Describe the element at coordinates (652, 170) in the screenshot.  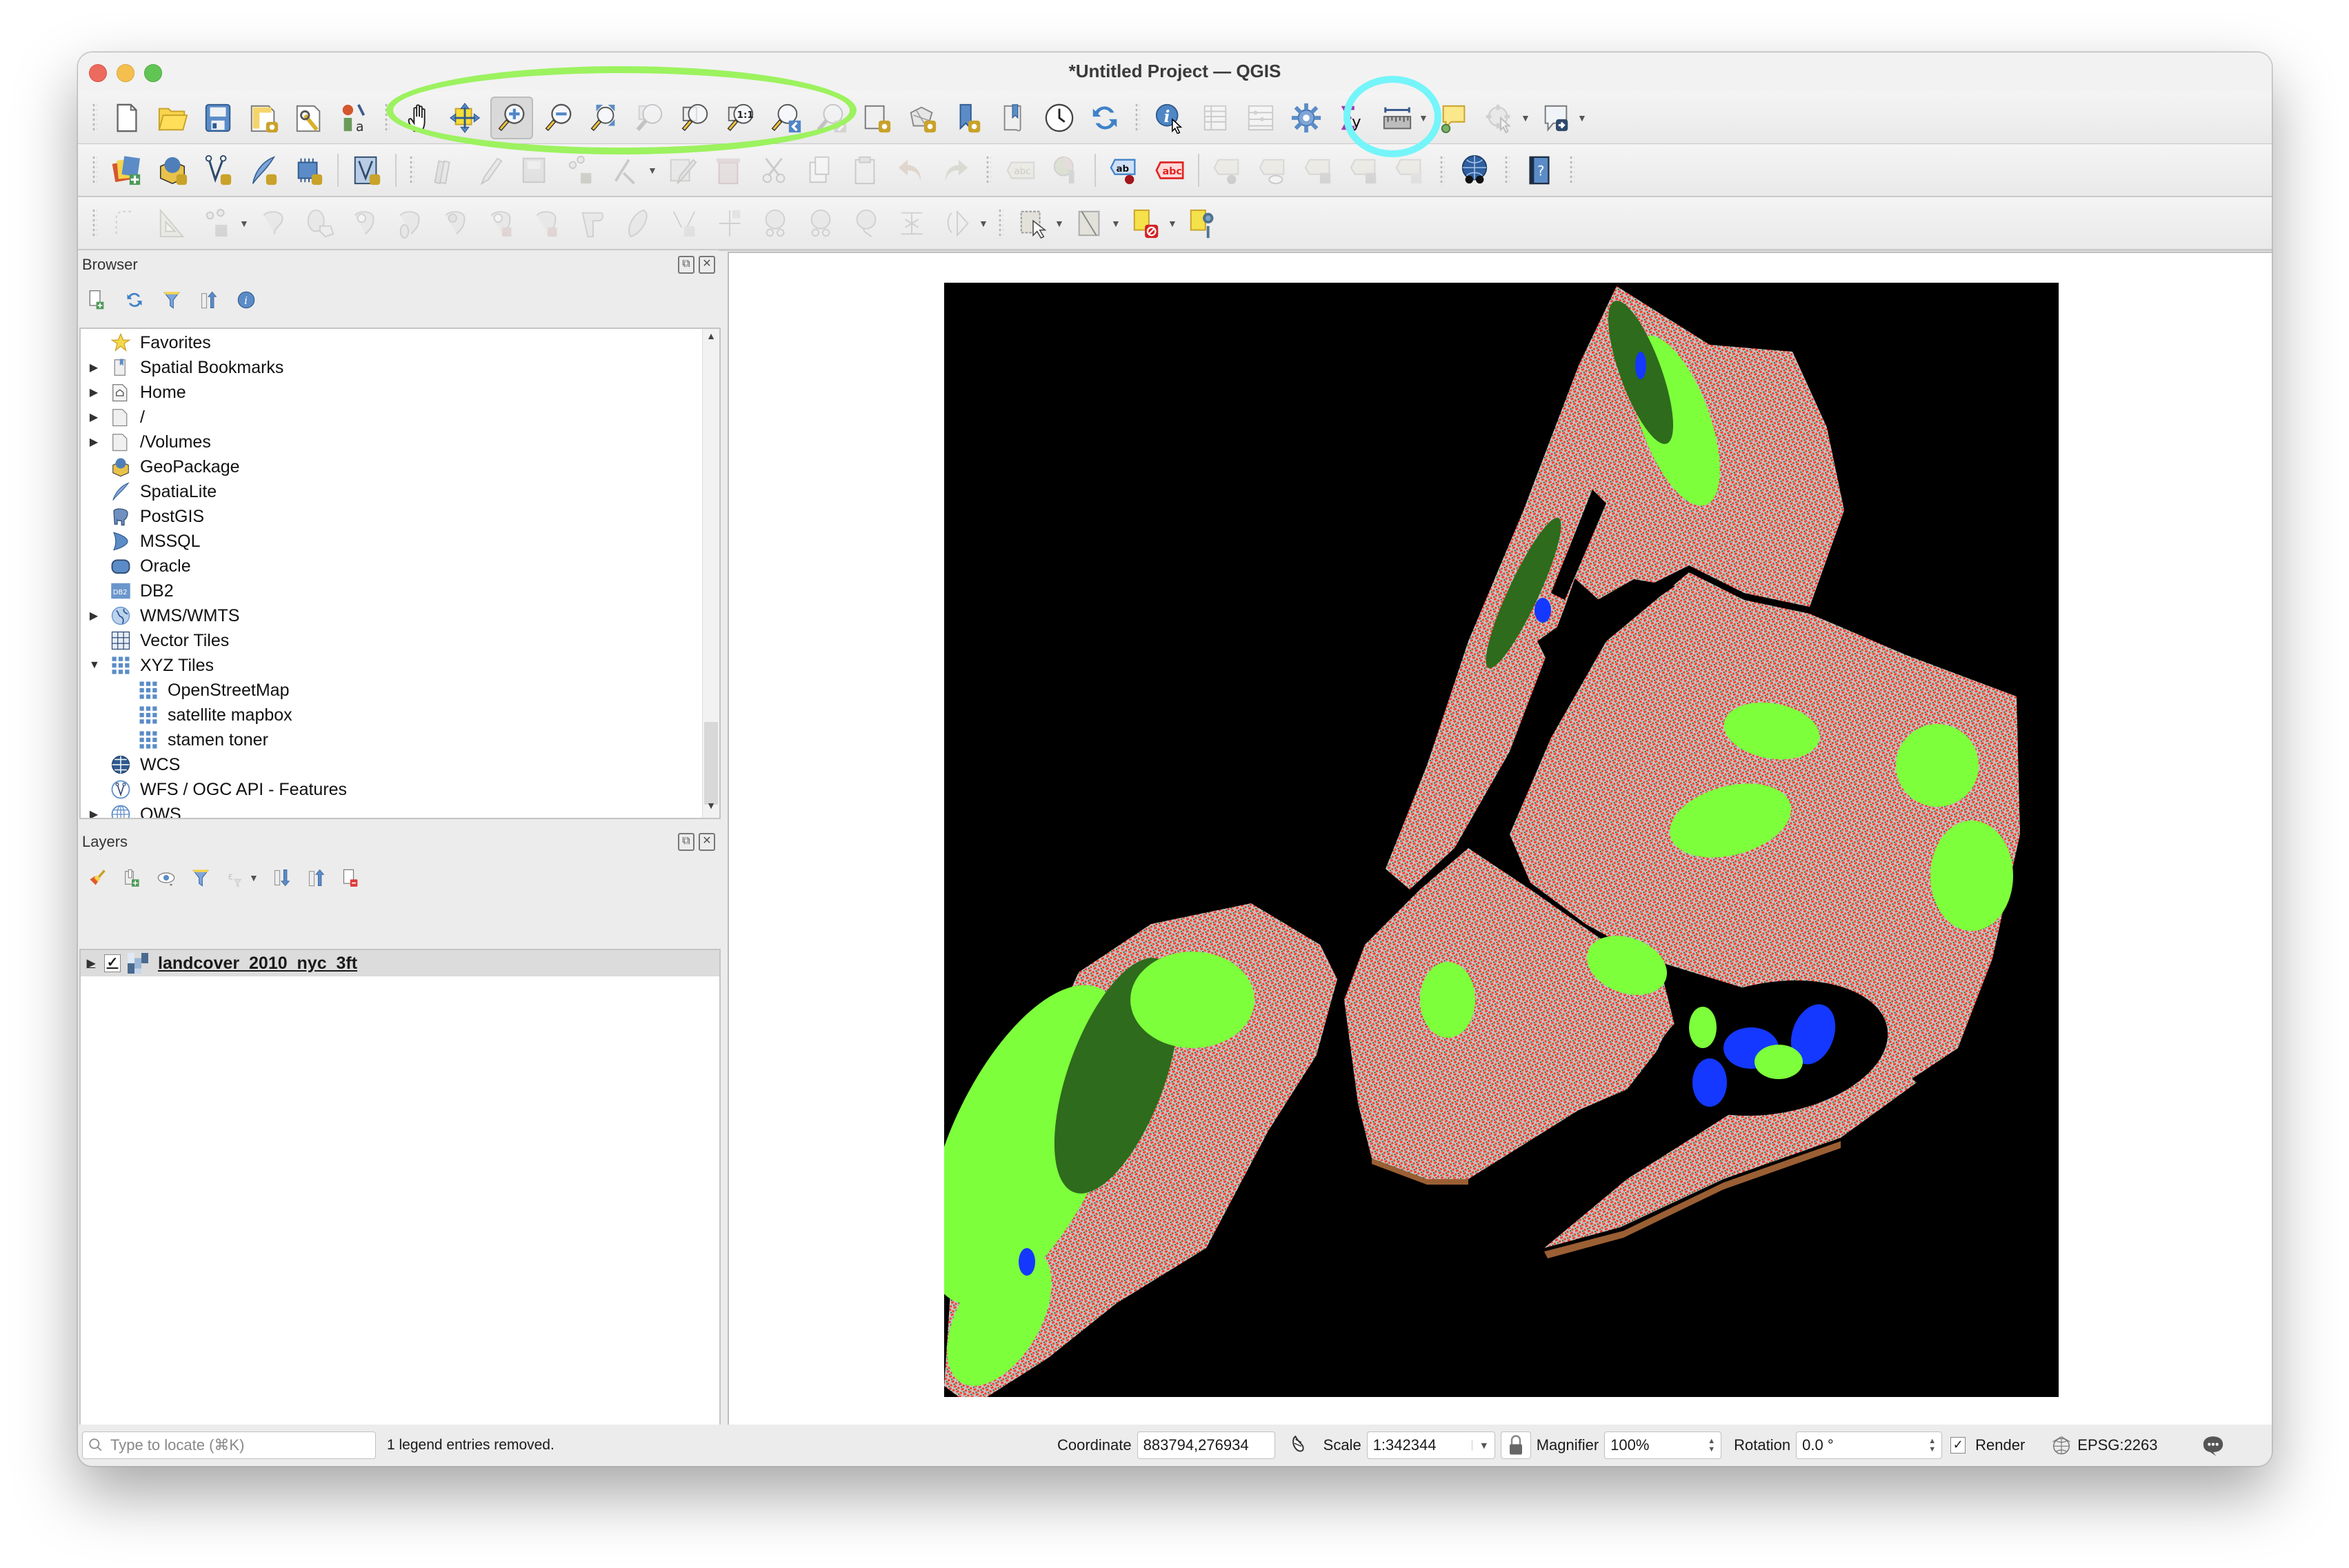
I see `vertex-dropdown-arrow: ▼` at that location.